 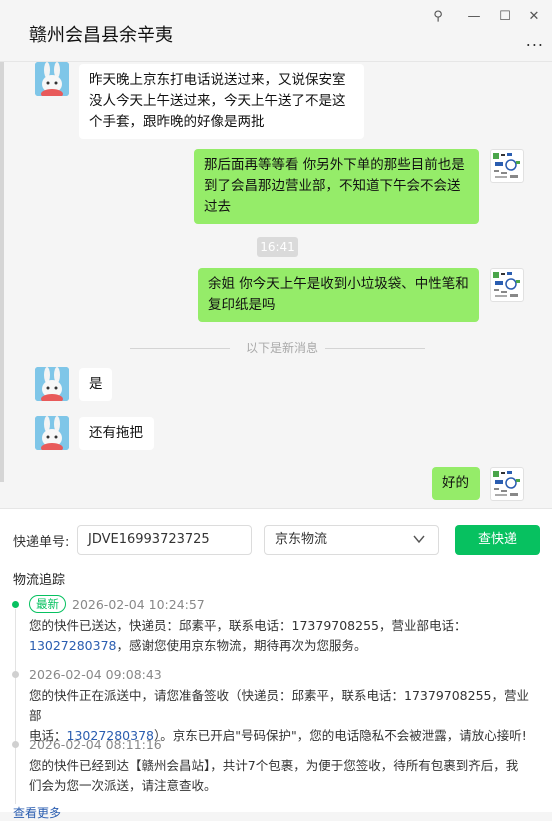 I want to click on pin-icon: ⚲, so click(x=438, y=16).